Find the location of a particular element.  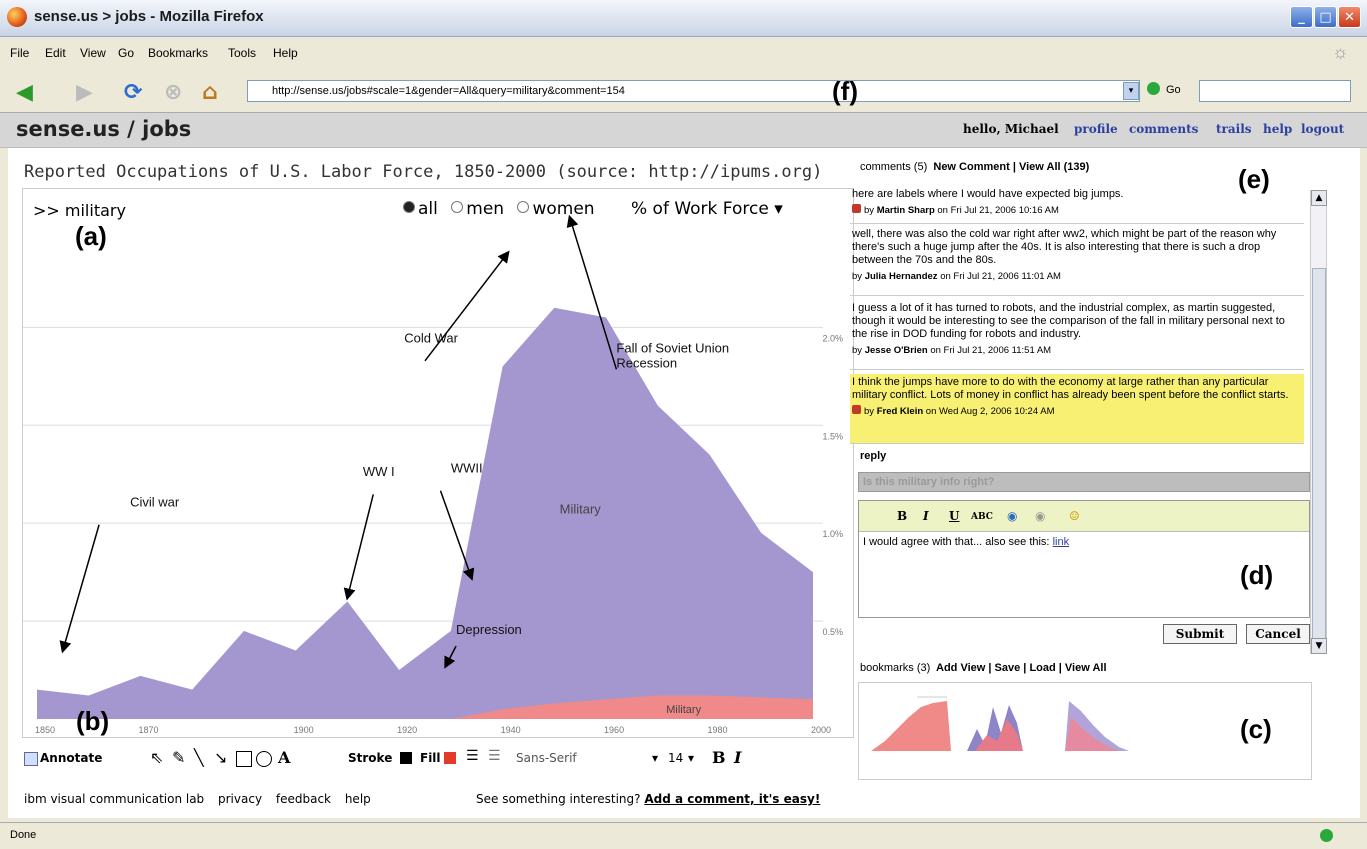

bold-button: B is located at coordinates (719, 757).